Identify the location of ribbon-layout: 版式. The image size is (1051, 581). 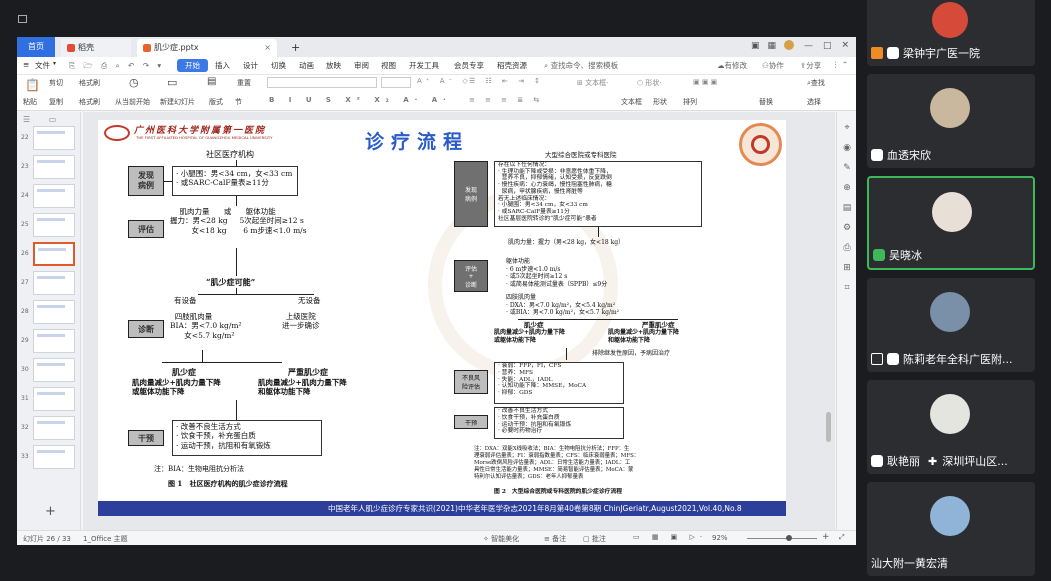
(216, 102).